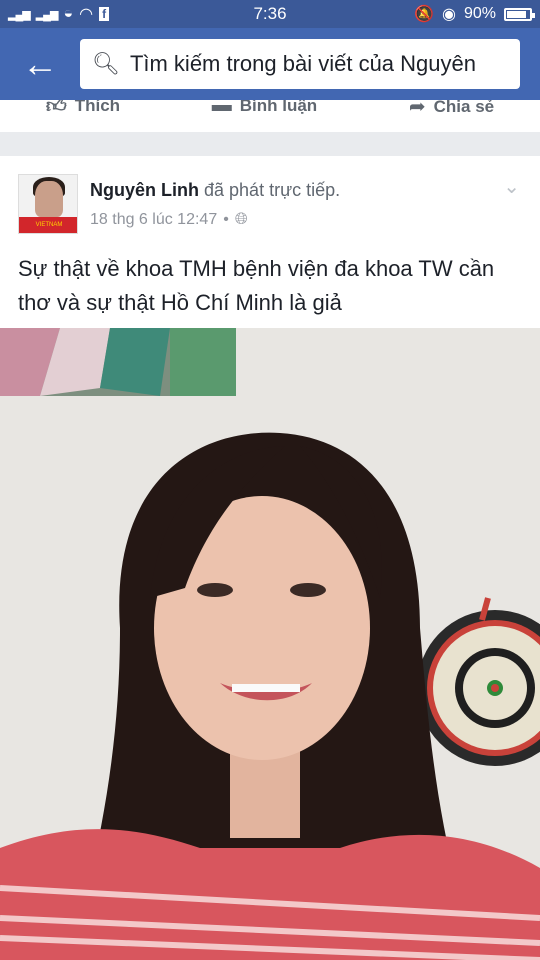  Describe the element at coordinates (424, 14) in the screenshot. I see `mute-icon: 🔕` at that location.